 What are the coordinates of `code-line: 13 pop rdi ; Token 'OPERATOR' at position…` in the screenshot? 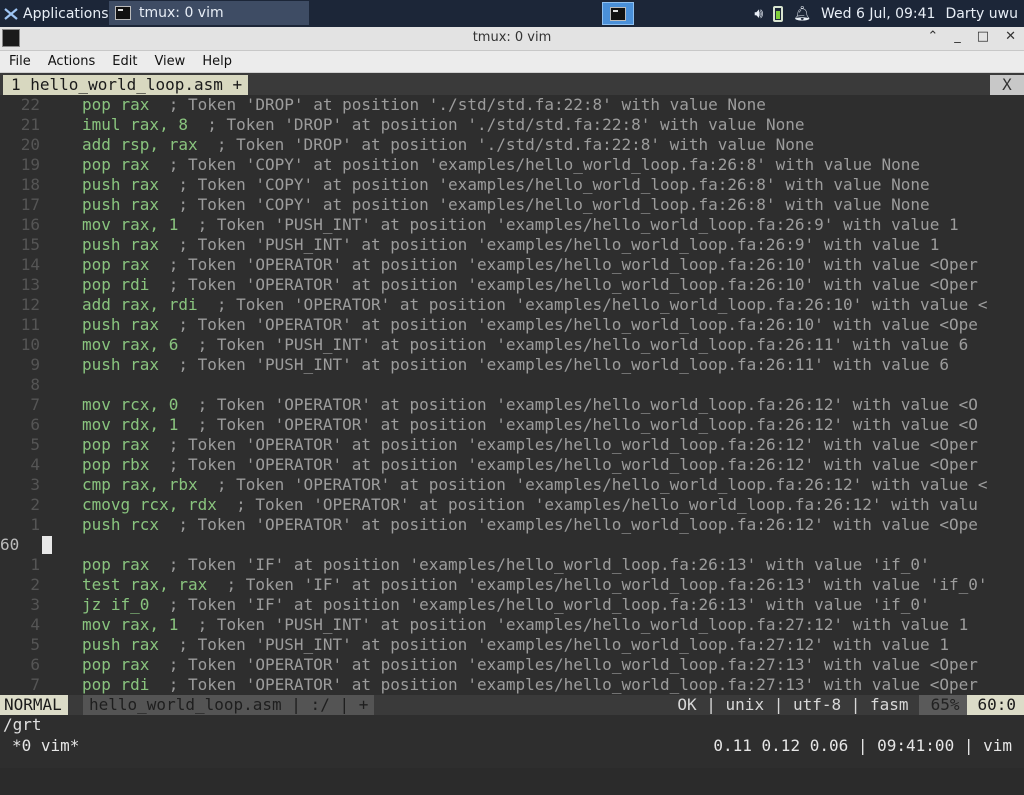 It's located at (512, 285).